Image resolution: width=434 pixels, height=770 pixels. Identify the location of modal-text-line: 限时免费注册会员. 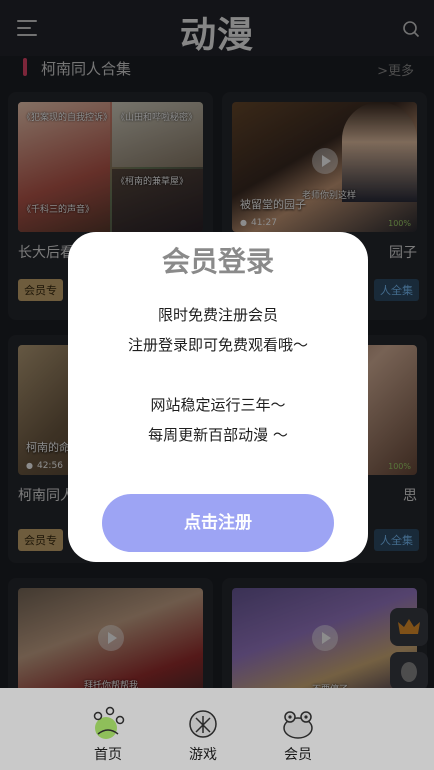
(217, 315).